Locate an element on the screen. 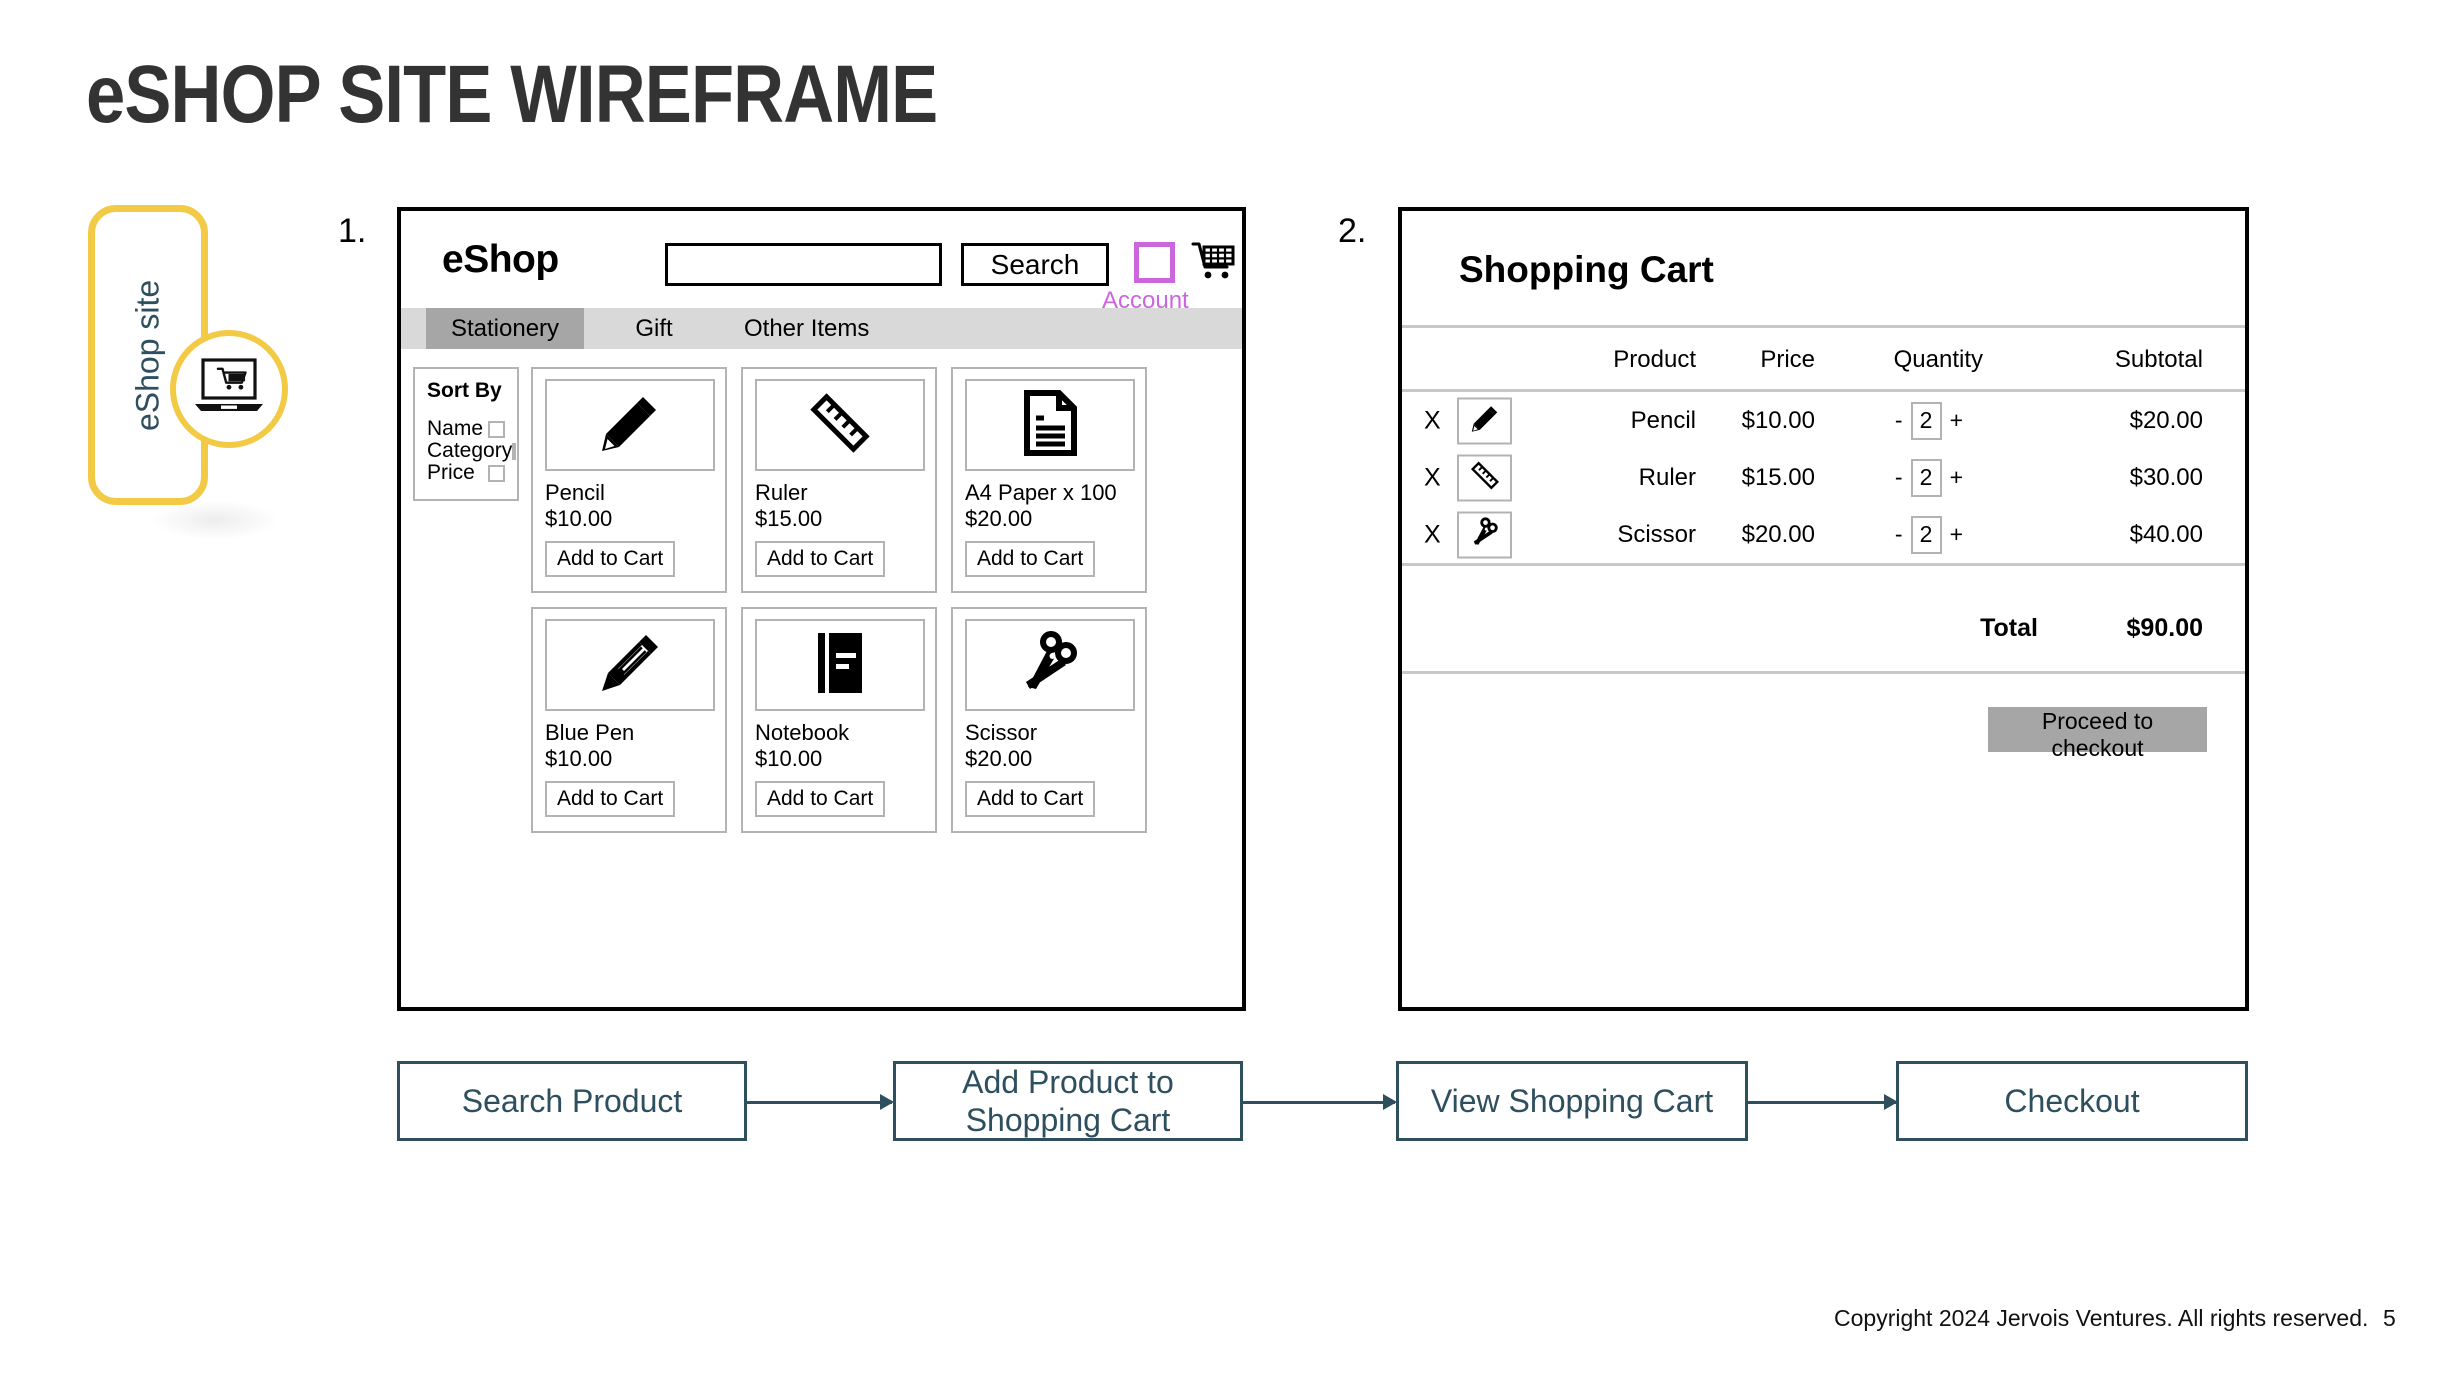  sort-by-option-price: Price is located at coordinates (466, 472).